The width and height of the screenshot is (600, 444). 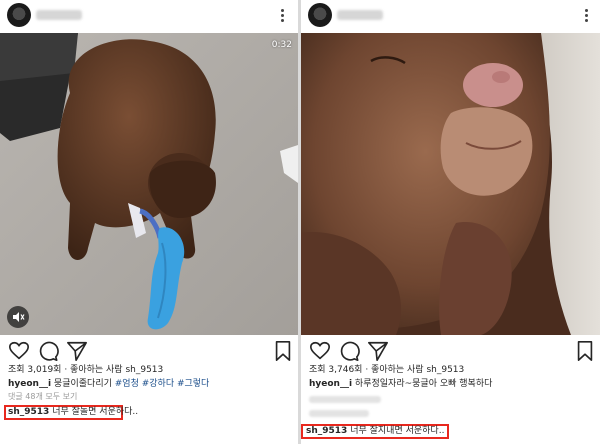 I want to click on caption: hyeon__i 뭉글이줄다리기 #엄청 #강하다 #그렇다, so click(x=149, y=384).